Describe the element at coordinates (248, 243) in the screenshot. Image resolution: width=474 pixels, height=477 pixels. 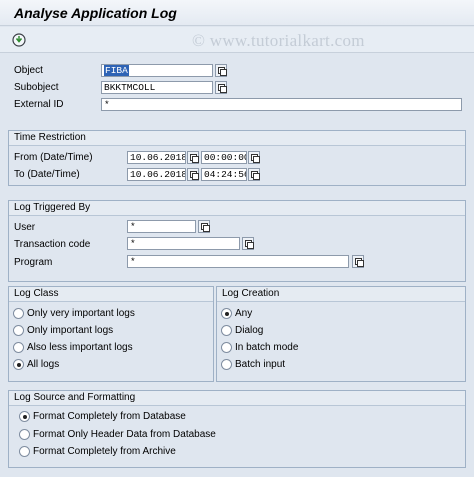
I see `transaction-code-value-help-icon` at that location.